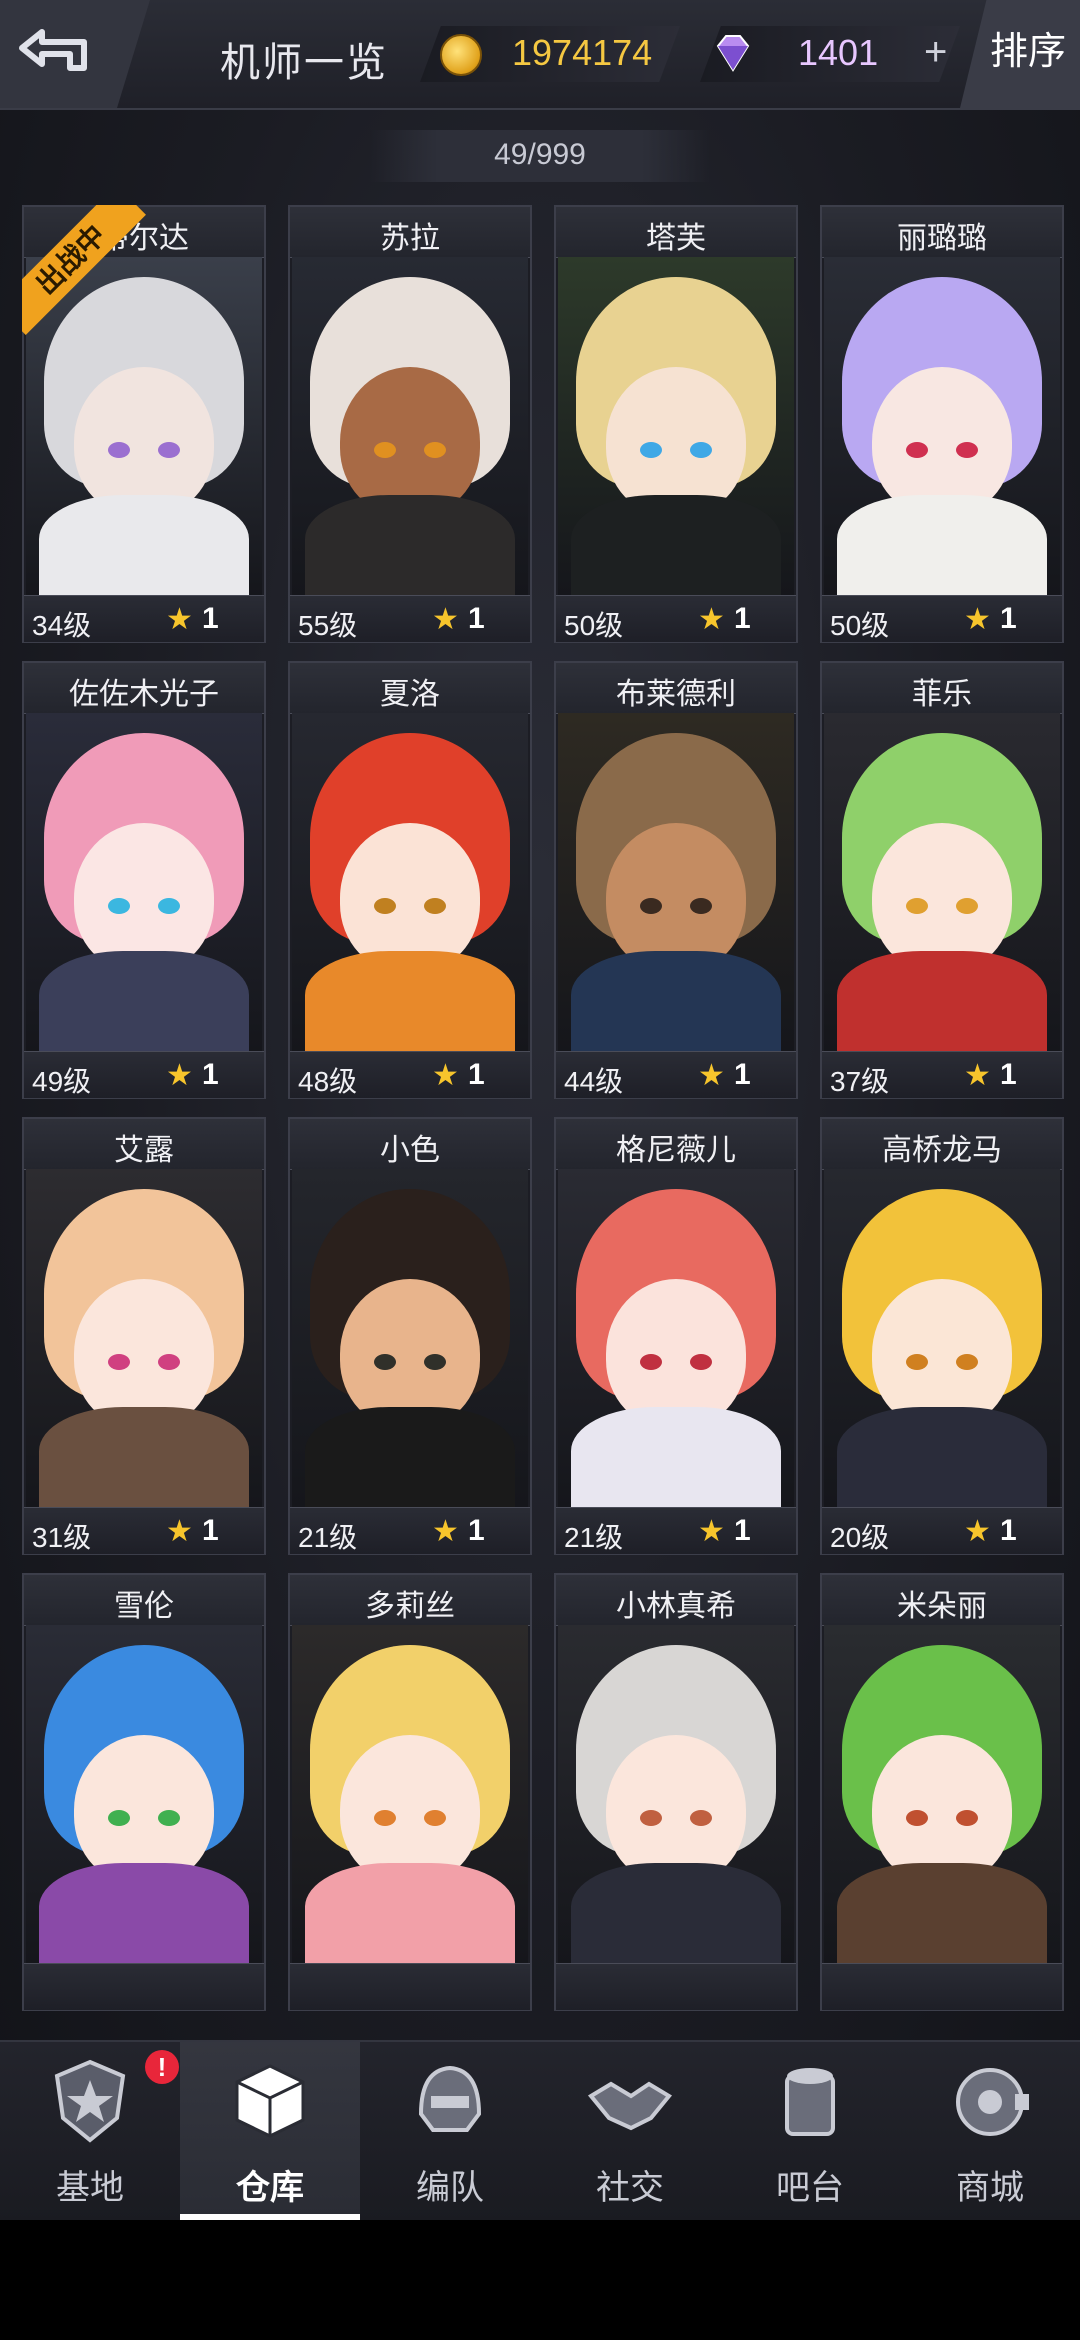 This screenshot has width=1080, height=2340. I want to click on pilot-card: 佐佐木光子 49级 ★ 1, so click(144, 880).